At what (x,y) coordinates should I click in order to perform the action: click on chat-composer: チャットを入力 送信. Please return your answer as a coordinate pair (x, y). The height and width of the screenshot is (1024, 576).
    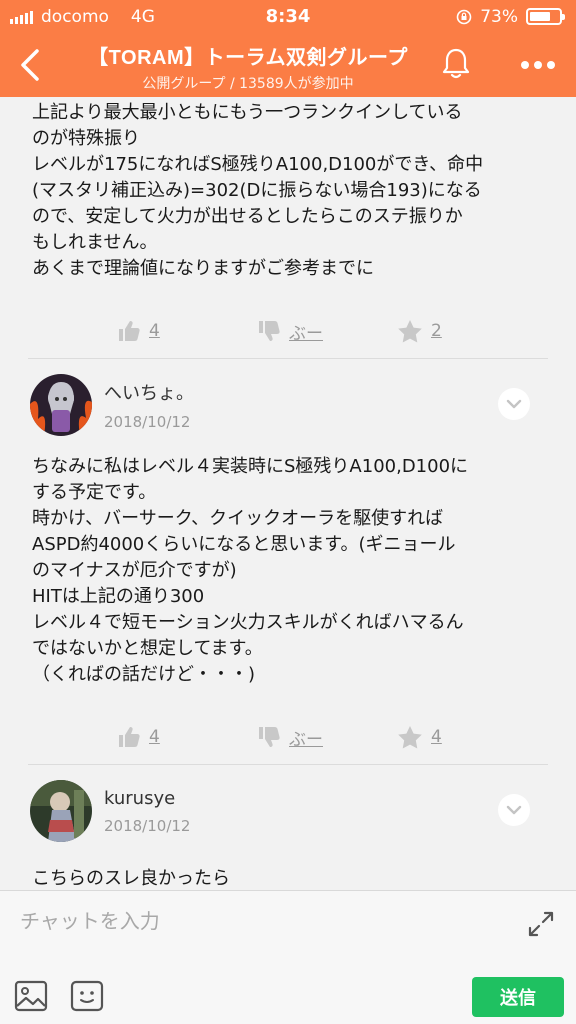
    Looking at the image, I should click on (288, 957).